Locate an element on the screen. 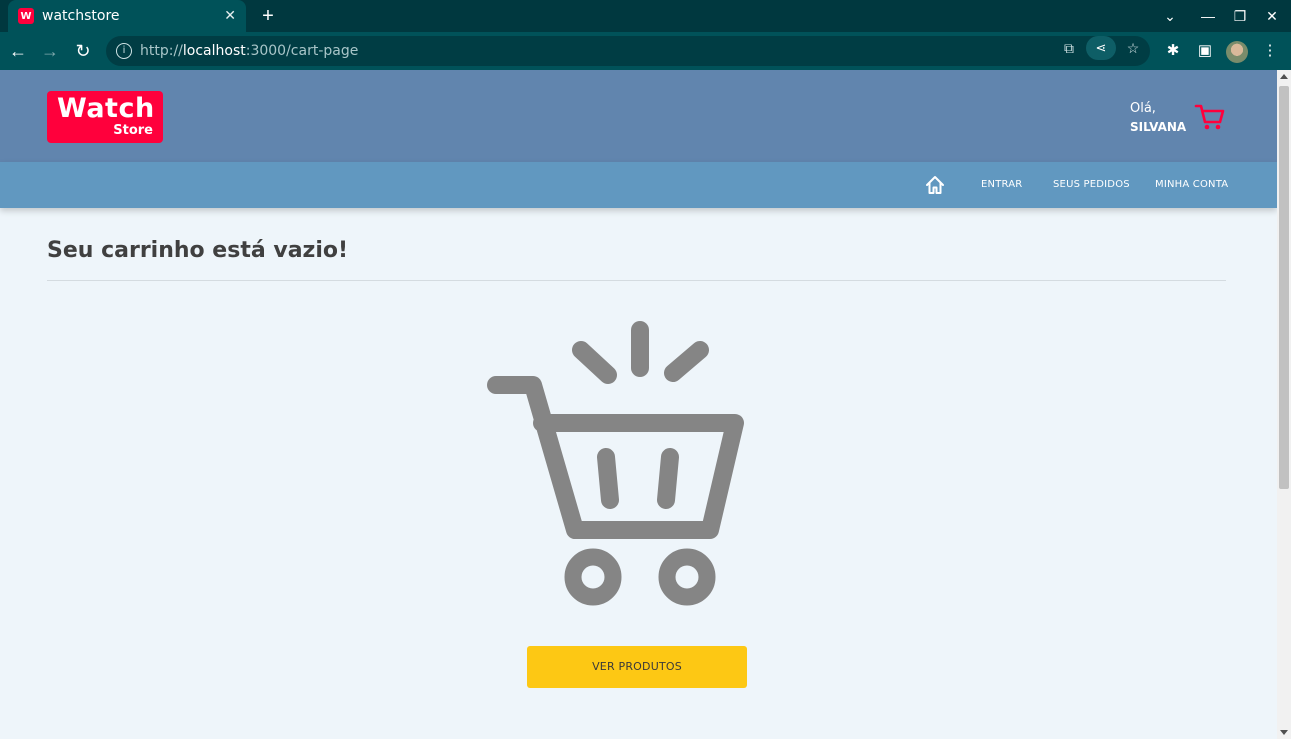 This screenshot has width=1291, height=739. shopping-cart-icon is located at coordinates (1210, 117).